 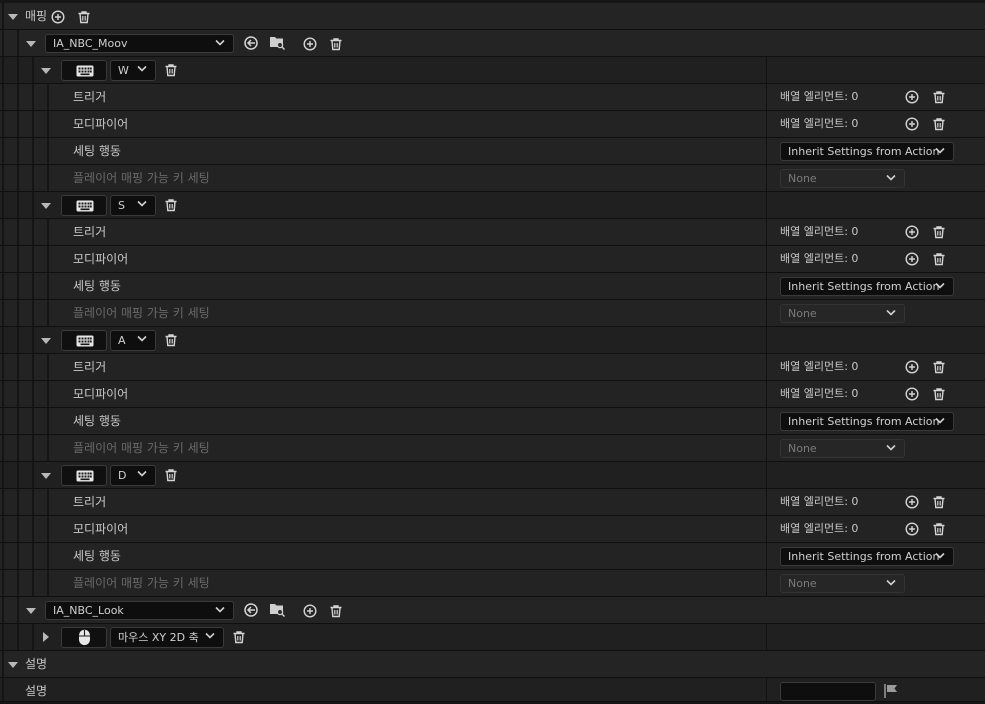 What do you see at coordinates (167, 637) in the screenshot?
I see `key-dropdown: 마우스 XY 2D 축` at bounding box center [167, 637].